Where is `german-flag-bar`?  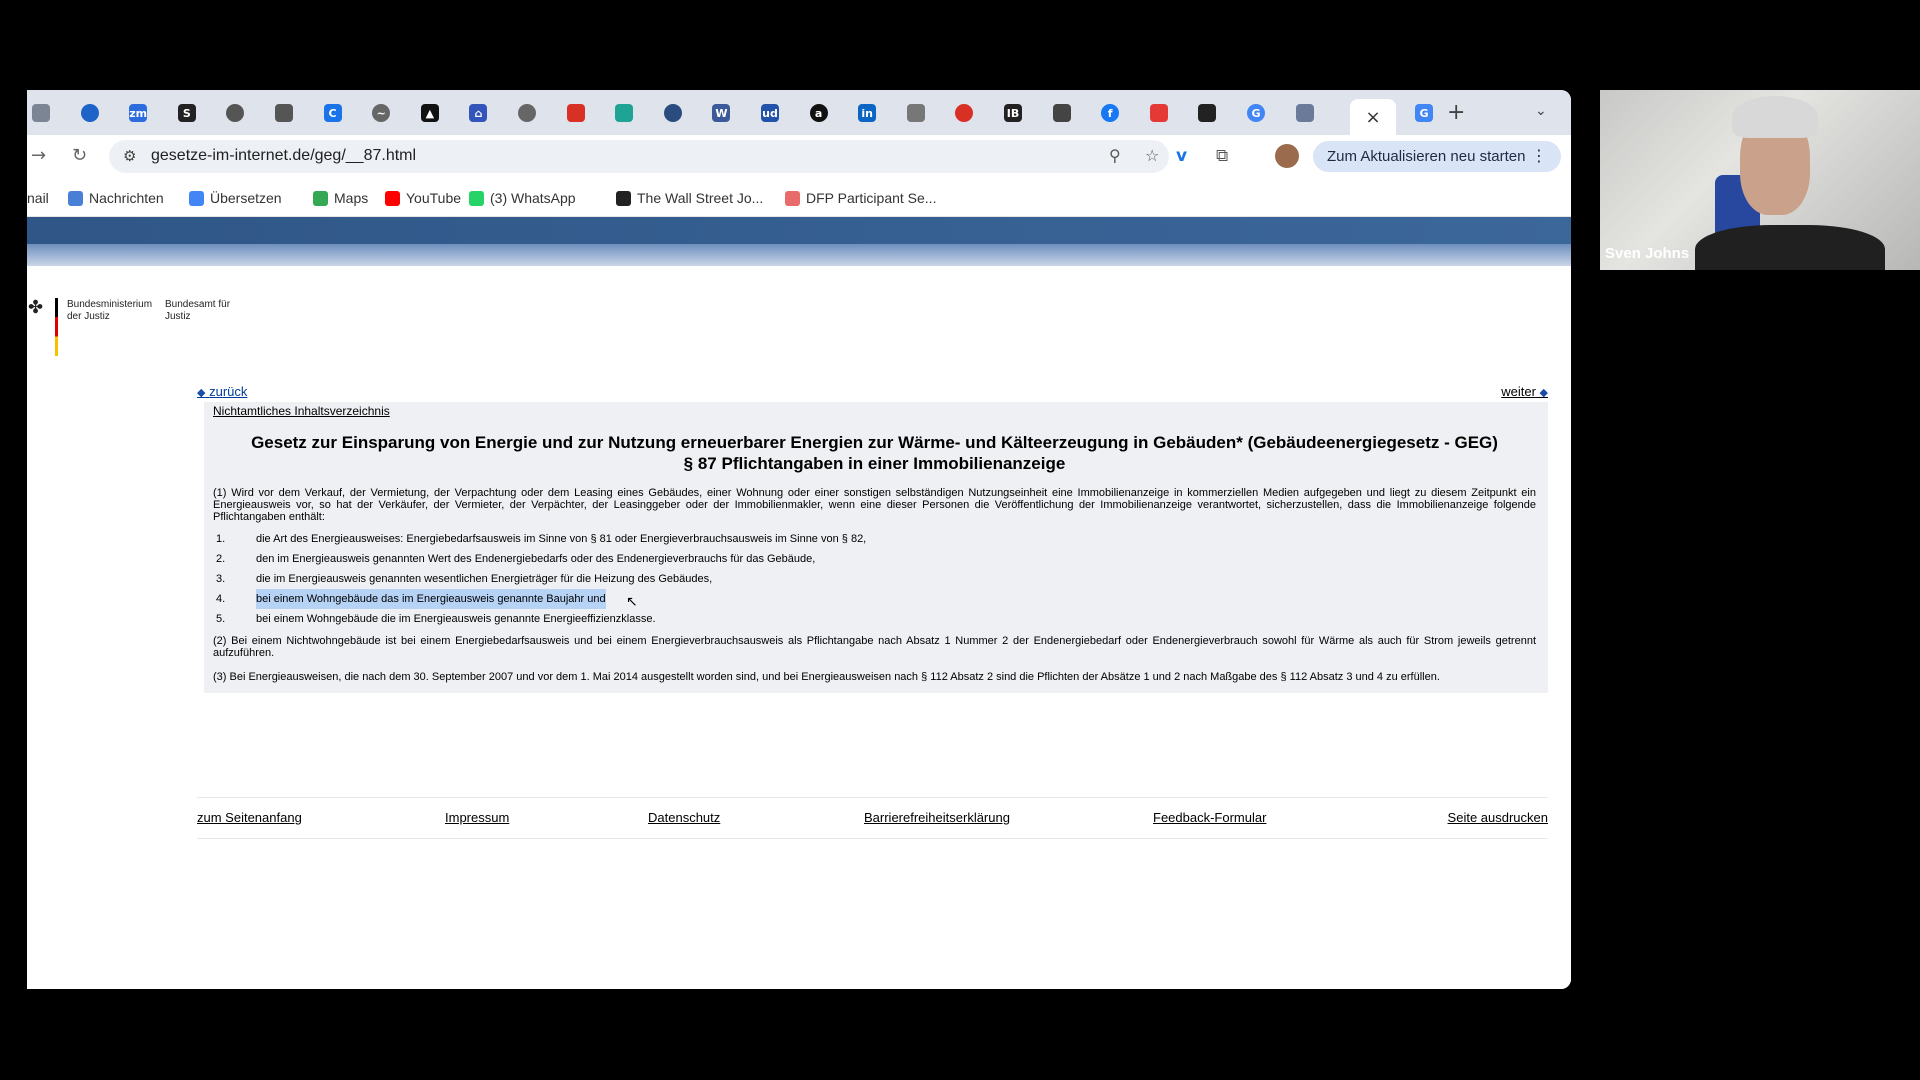 german-flag-bar is located at coordinates (56, 327).